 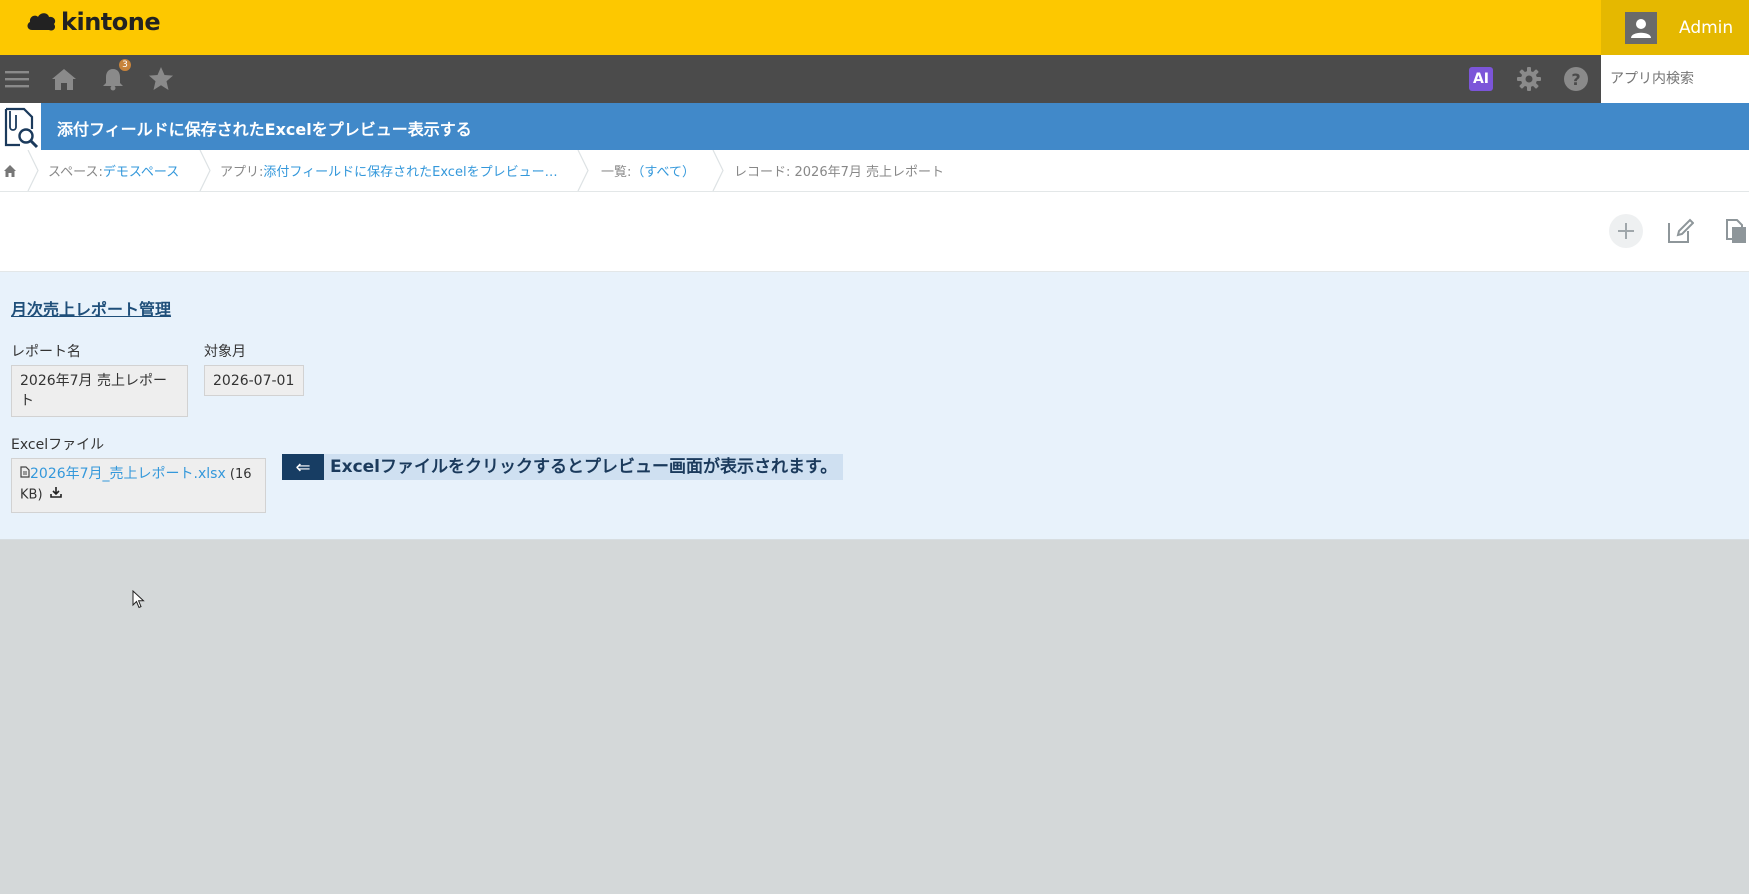 What do you see at coordinates (1706, 27) in the screenshot?
I see `user-name: Admin` at bounding box center [1706, 27].